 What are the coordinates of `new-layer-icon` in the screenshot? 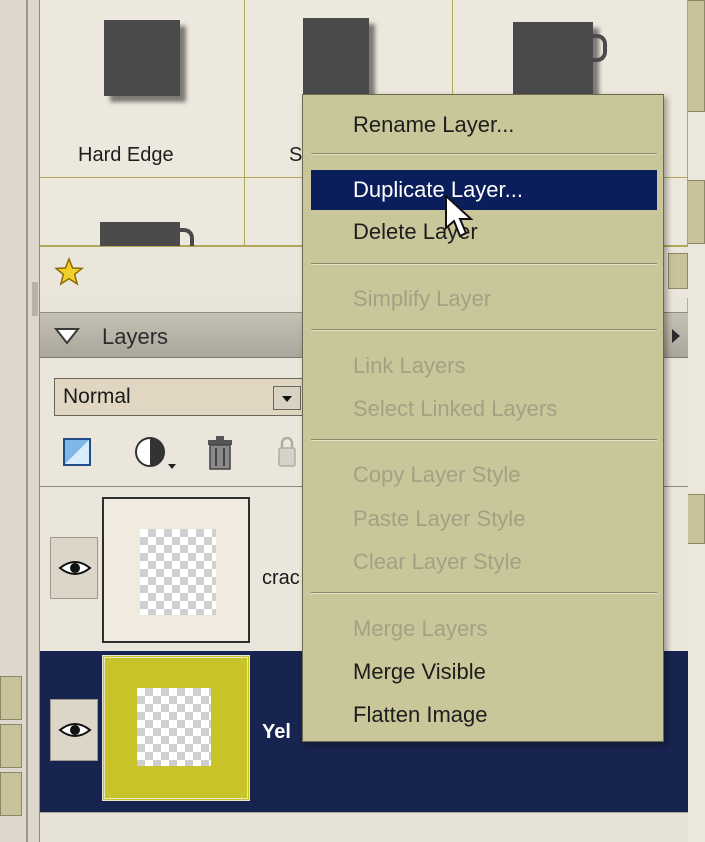 It's located at (77, 452).